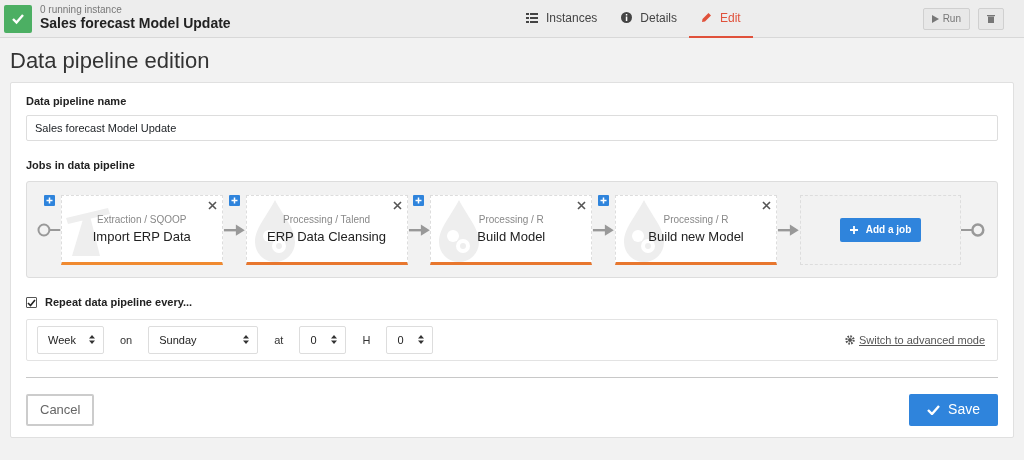 Image resolution: width=1024 pixels, height=460 pixels. Describe the element at coordinates (853, 229) in the screenshot. I see `plus-icon` at that location.